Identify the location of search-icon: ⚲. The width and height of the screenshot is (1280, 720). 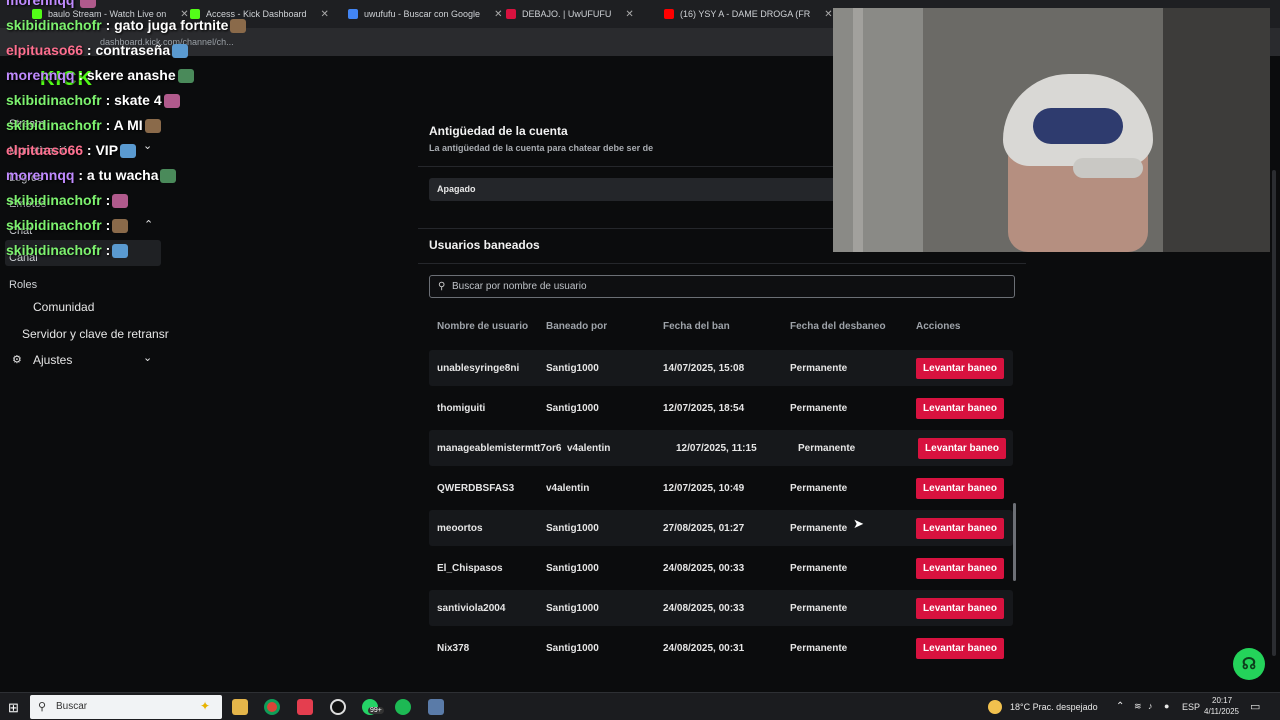
(42, 707).